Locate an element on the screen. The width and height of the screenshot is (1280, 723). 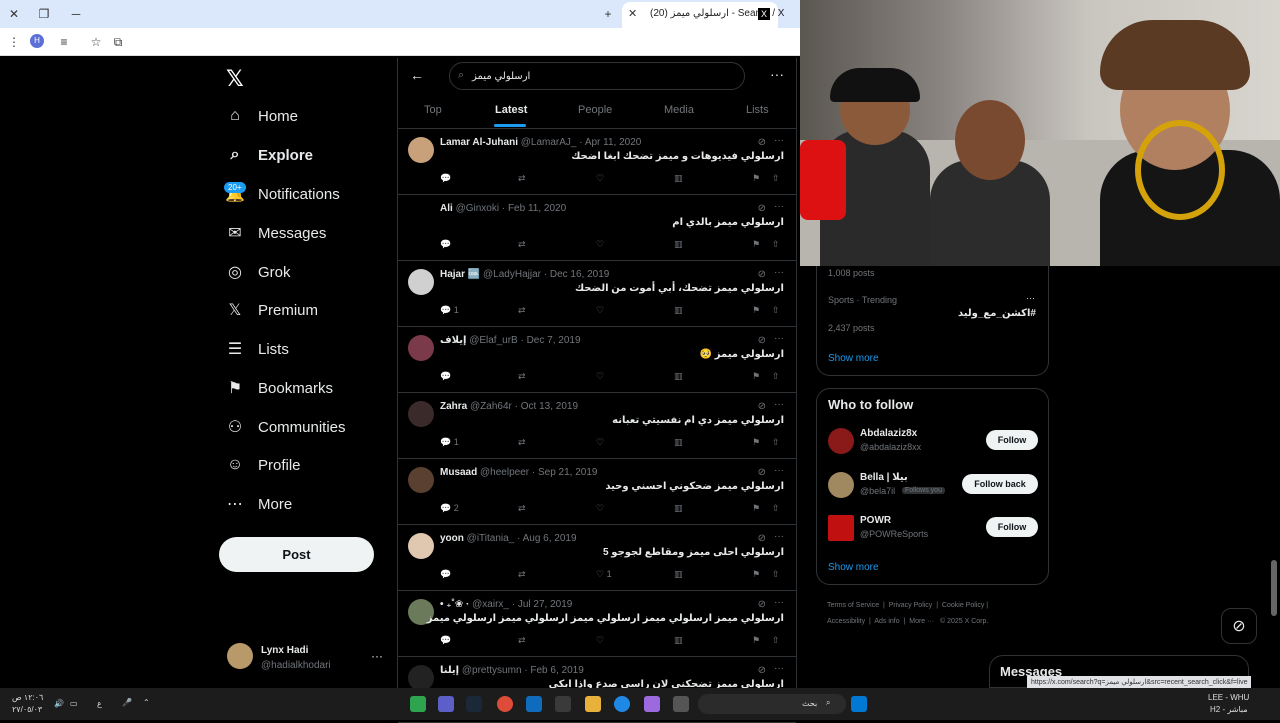
tweet-author-name: Hajar 🆒 is located at coordinates (460, 274).